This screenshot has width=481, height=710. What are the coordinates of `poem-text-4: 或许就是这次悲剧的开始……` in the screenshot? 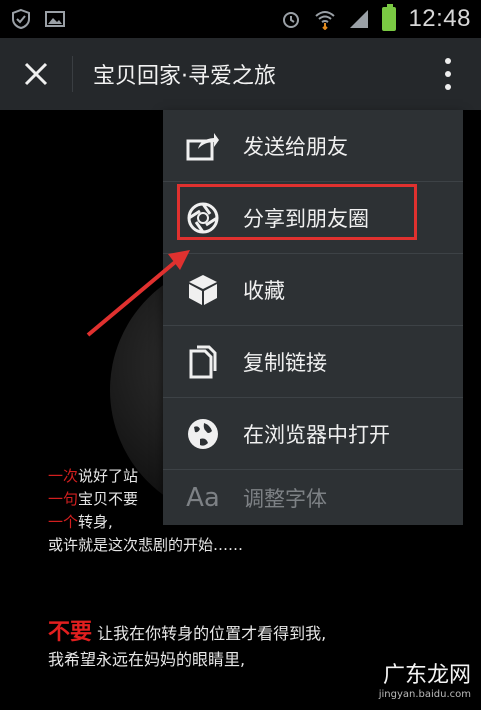 It's located at (146, 545).